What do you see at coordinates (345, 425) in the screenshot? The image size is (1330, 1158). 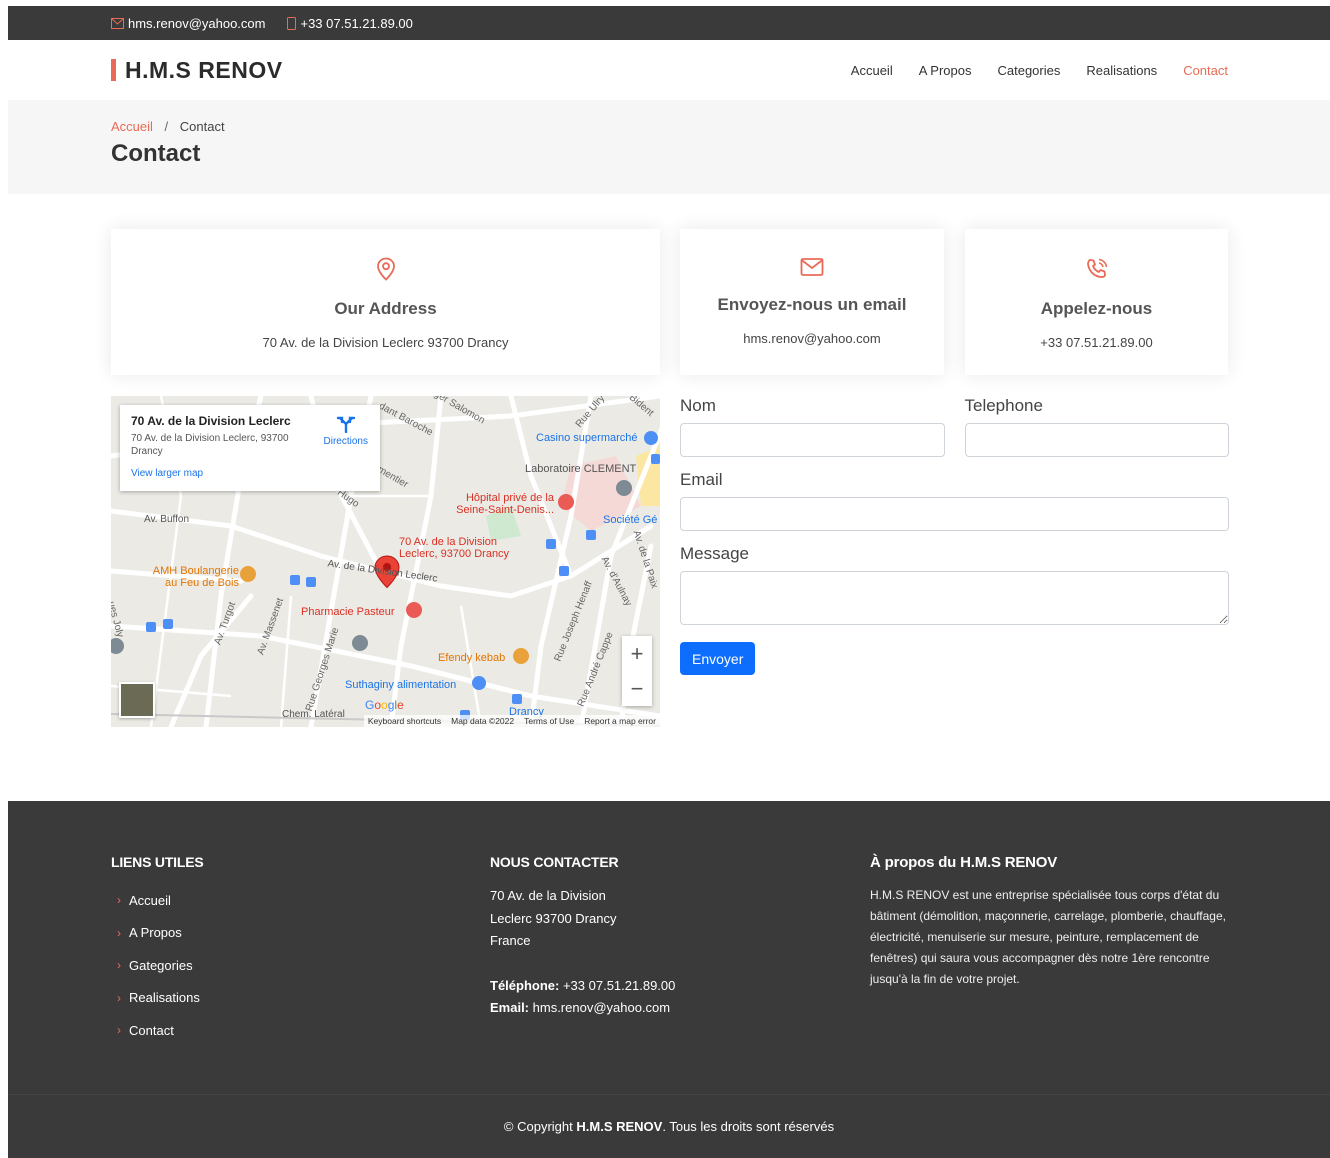 I see `directions-icon` at bounding box center [345, 425].